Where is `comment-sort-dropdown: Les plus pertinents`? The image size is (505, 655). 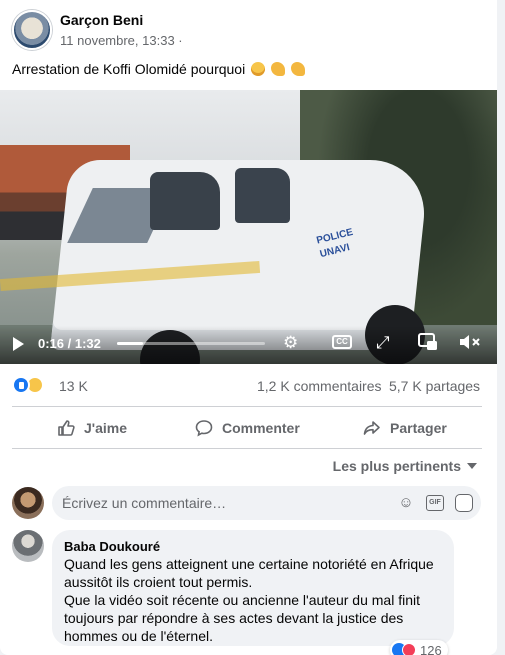 comment-sort-dropdown: Les plus pertinents is located at coordinates (405, 466).